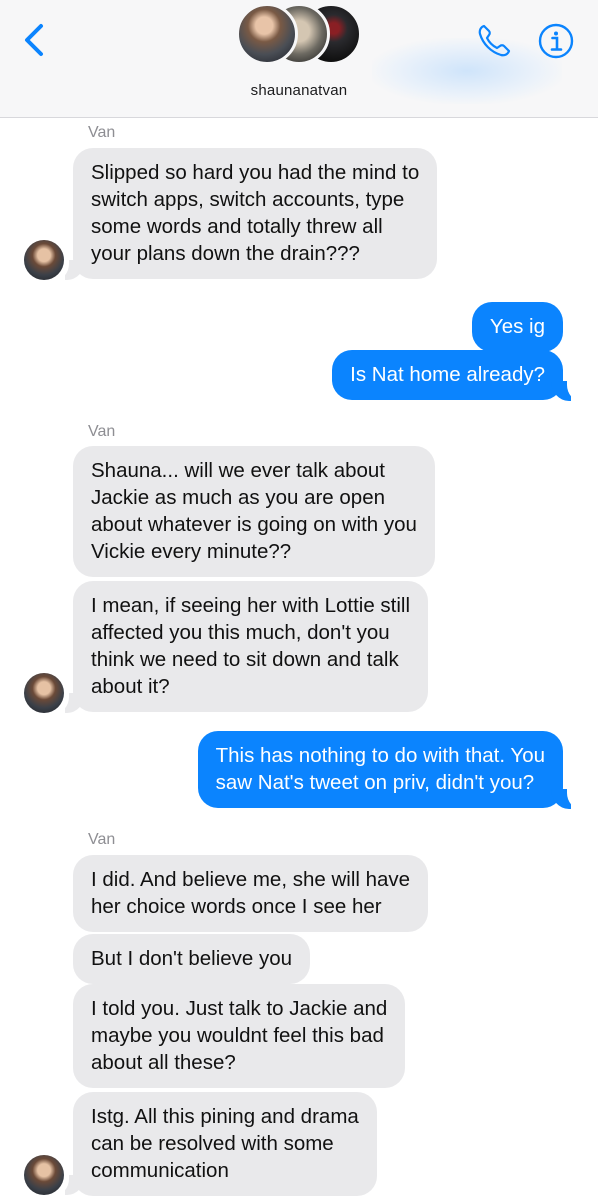 Image resolution: width=598 pixels, height=1200 pixels. I want to click on conversation-header: shaunanatvan, so click(299, 59).